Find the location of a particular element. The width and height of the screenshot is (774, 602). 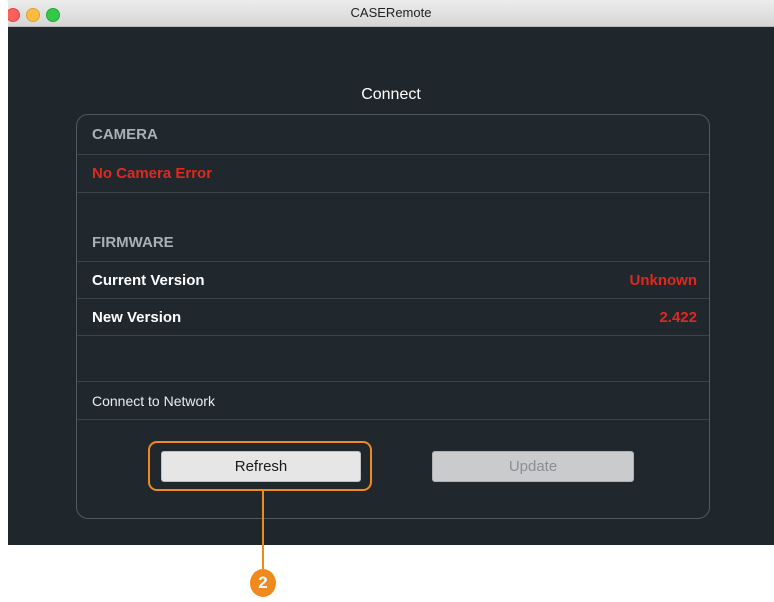

update-button: Update is located at coordinates (533, 466).